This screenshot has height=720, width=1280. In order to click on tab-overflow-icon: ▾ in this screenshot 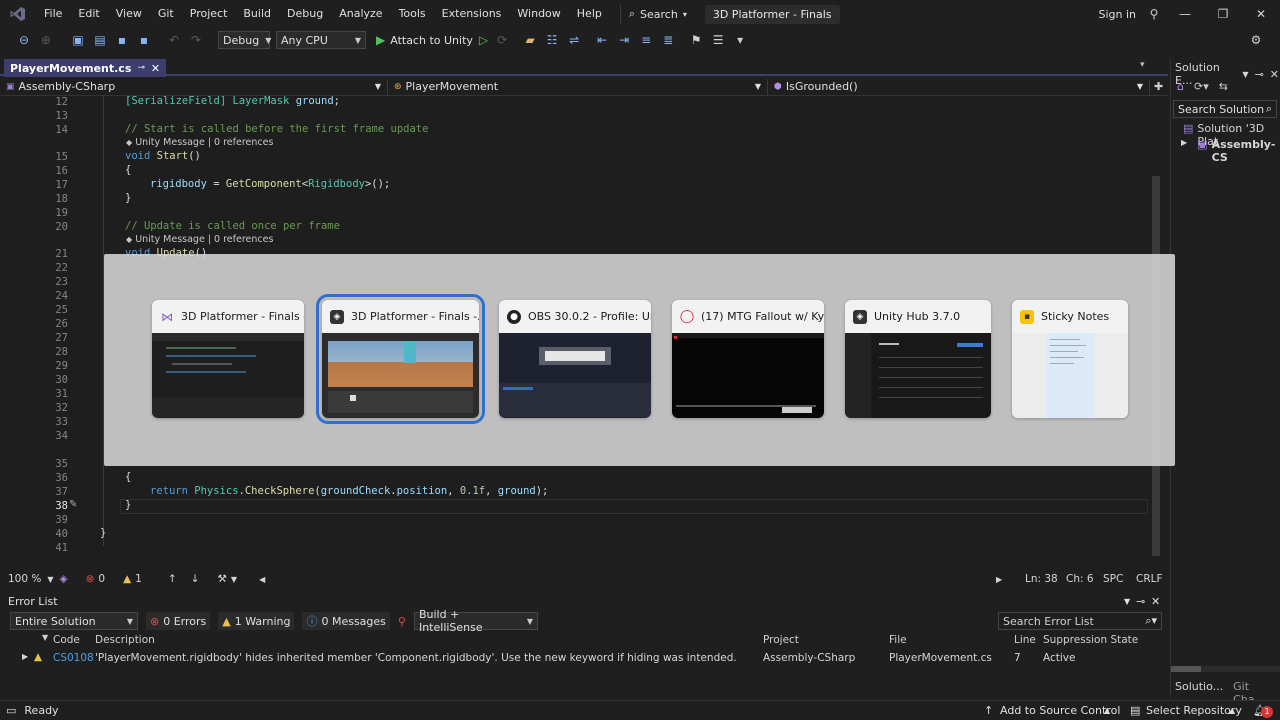, I will do `click(1142, 65)`.